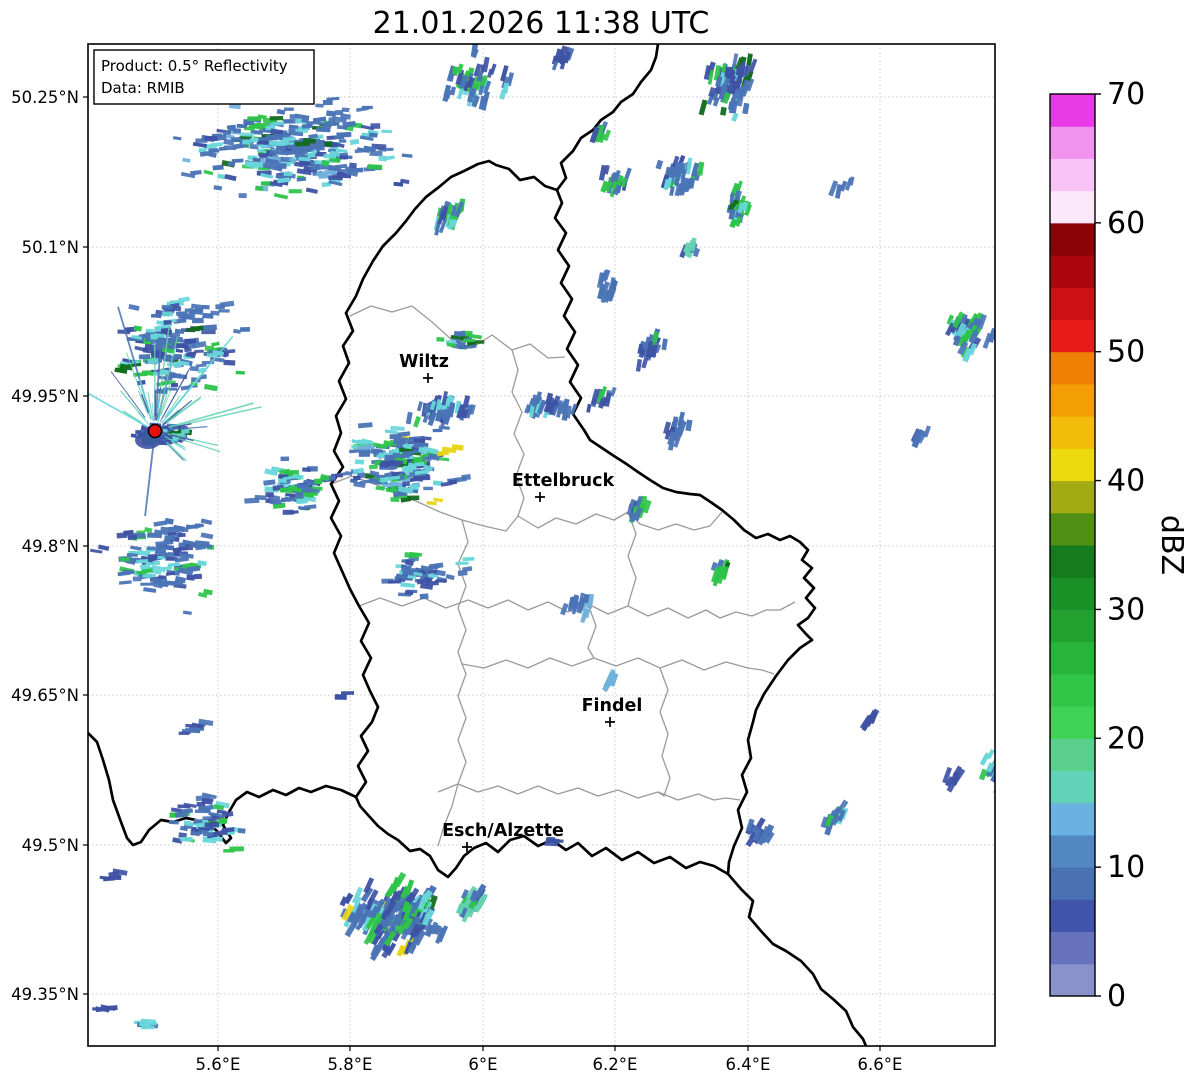 This screenshot has width=1184, height=1085. Describe the element at coordinates (1126, 94) in the screenshot. I see `colorbar-tick-label: 70` at that location.